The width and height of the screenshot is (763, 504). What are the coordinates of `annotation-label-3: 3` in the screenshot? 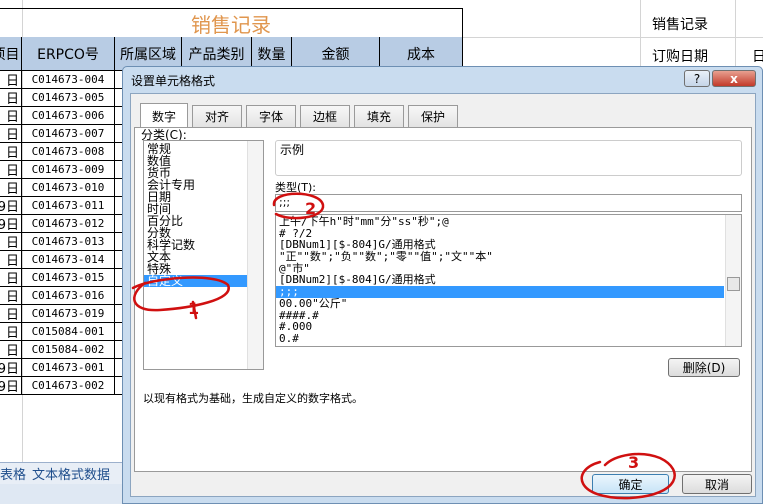 It's located at (633, 462).